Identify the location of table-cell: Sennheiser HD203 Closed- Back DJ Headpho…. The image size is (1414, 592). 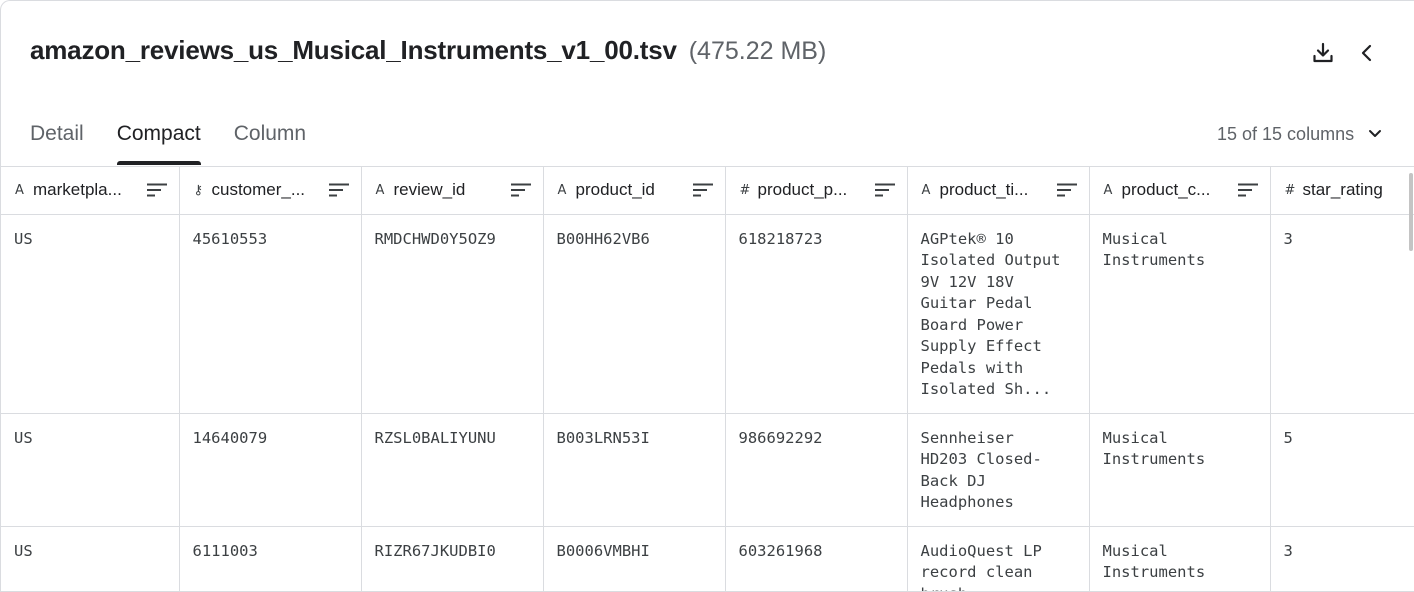
(998, 470).